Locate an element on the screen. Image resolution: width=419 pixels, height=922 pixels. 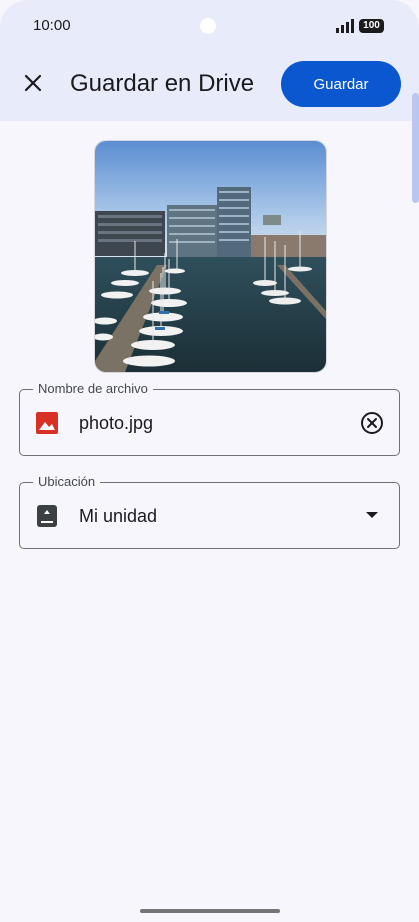
signal-icon is located at coordinates (345, 26).